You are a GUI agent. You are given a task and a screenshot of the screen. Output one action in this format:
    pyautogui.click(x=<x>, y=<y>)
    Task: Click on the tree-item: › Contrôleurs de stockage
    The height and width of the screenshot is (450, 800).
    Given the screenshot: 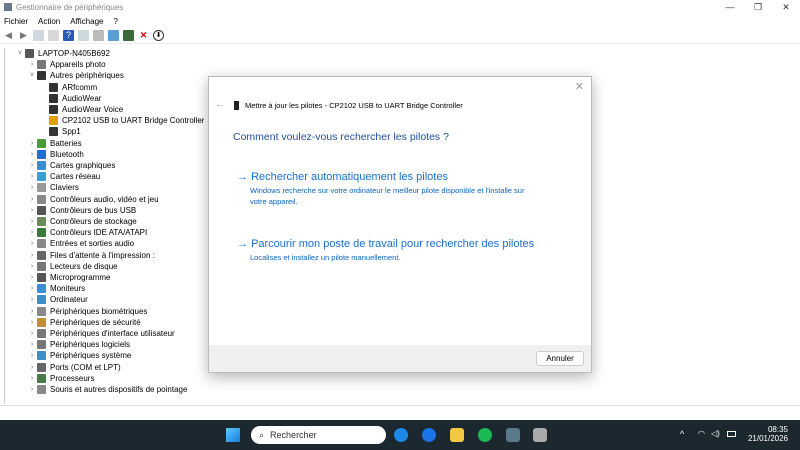 What is the action you would take?
    pyautogui.click(x=82, y=221)
    